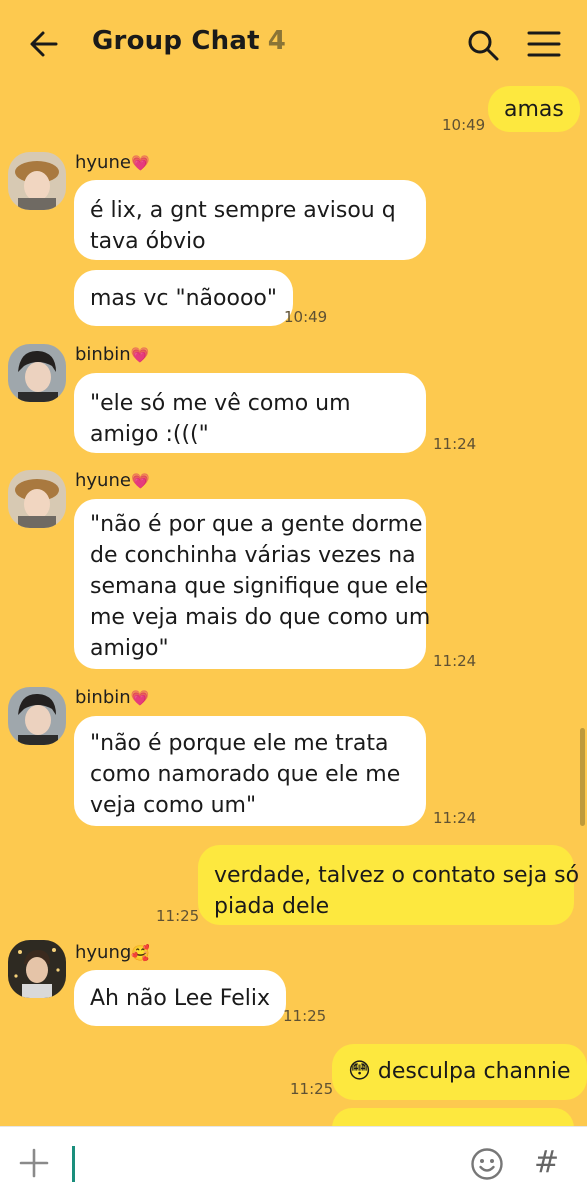  Describe the element at coordinates (103, 952) in the screenshot. I see `sender-name-text: hyung` at that location.